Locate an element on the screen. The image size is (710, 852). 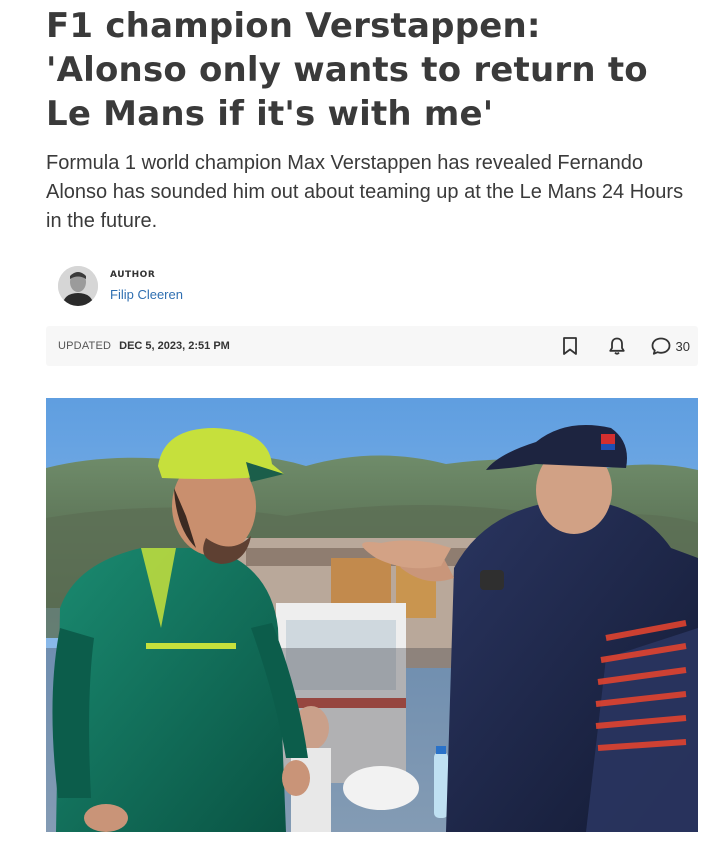
bookmark-icon is located at coordinates (569, 346).